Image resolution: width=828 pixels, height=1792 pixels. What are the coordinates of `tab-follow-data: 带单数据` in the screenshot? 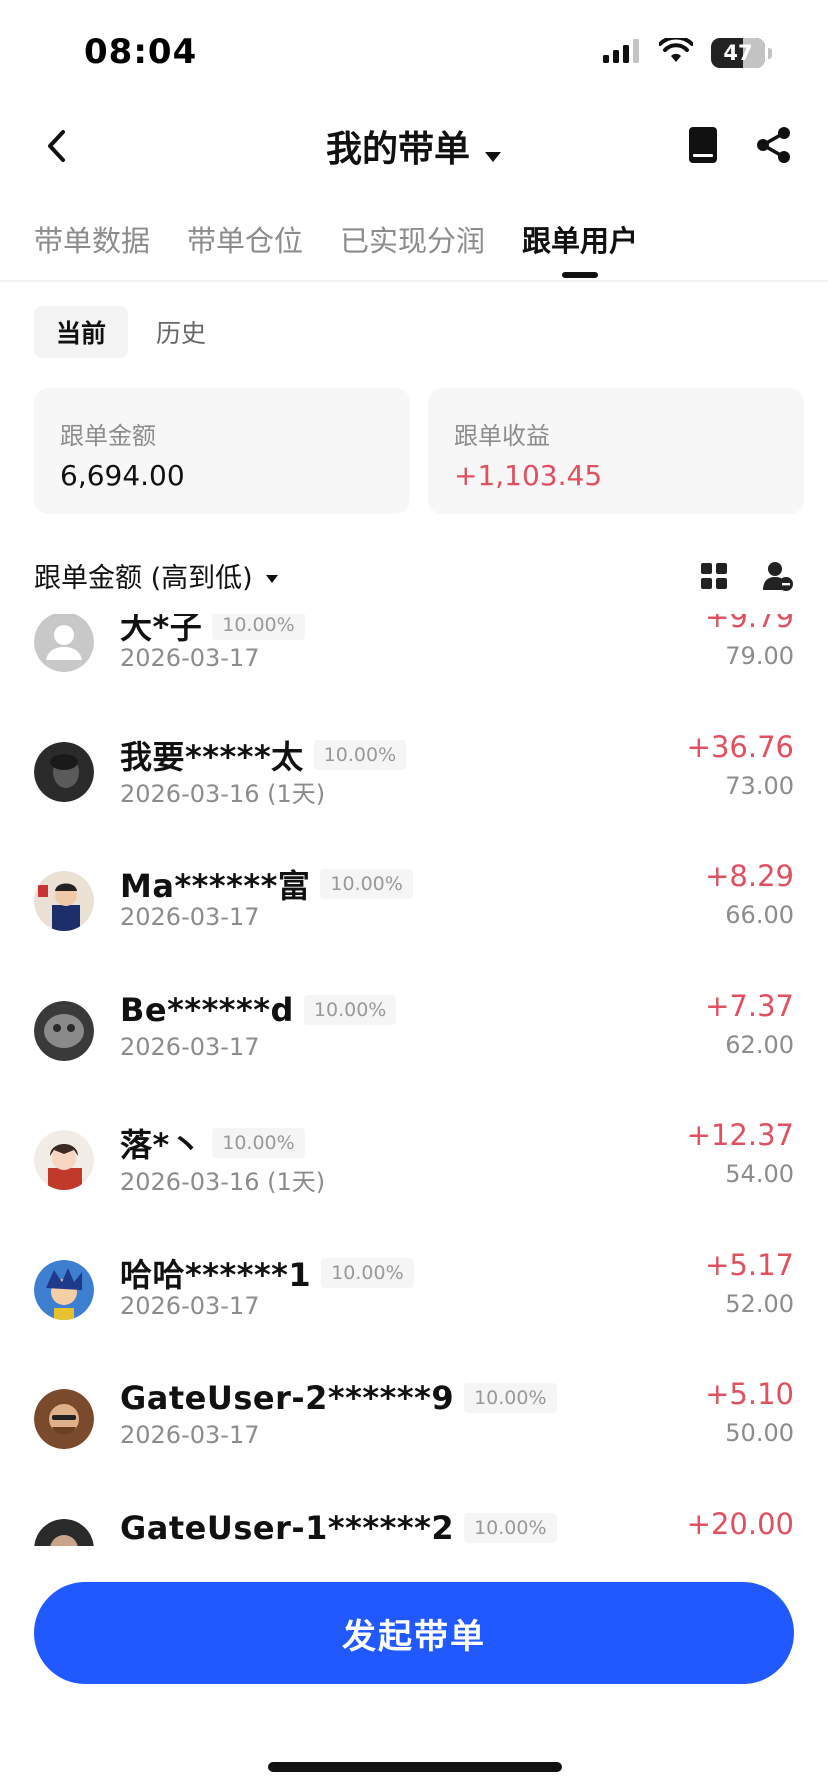 It's located at (92, 239).